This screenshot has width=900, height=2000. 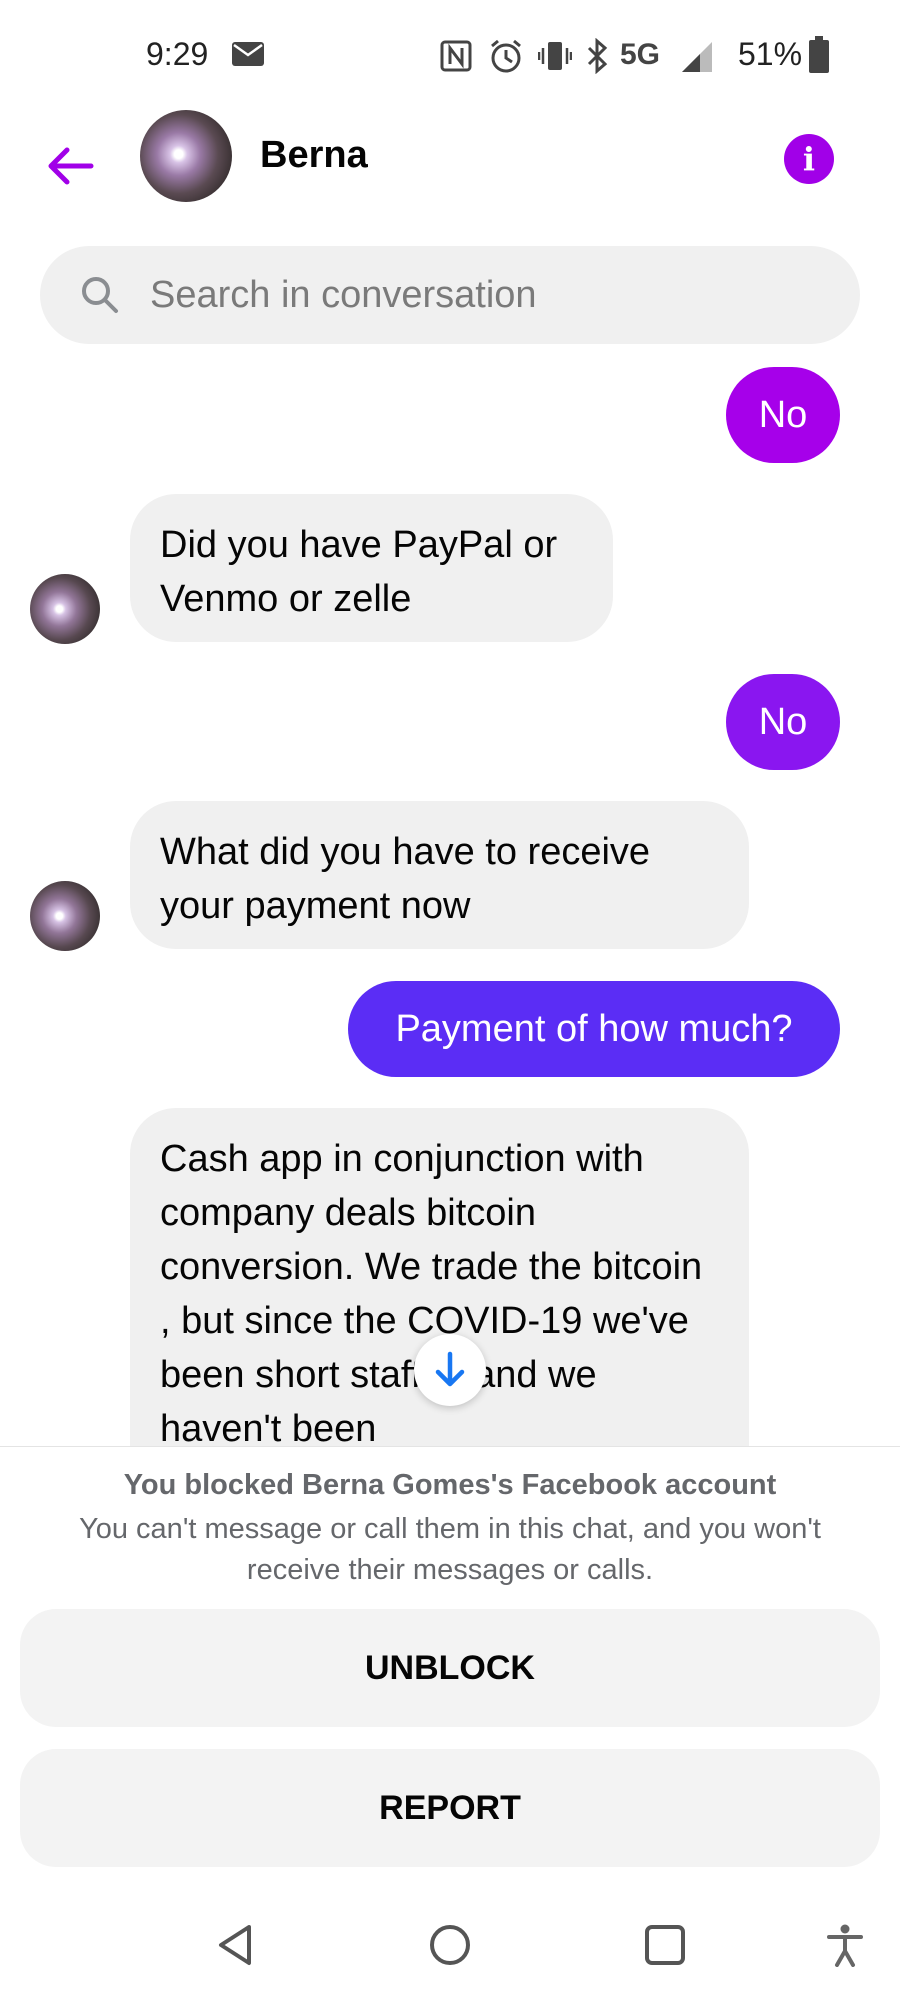 I want to click on nav-home-button, so click(x=450, y=1945).